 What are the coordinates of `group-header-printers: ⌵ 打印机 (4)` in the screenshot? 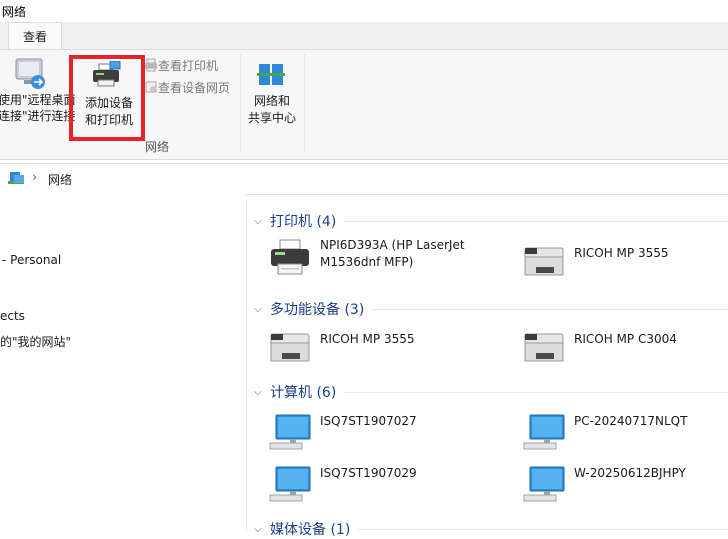 It's located at (491, 221).